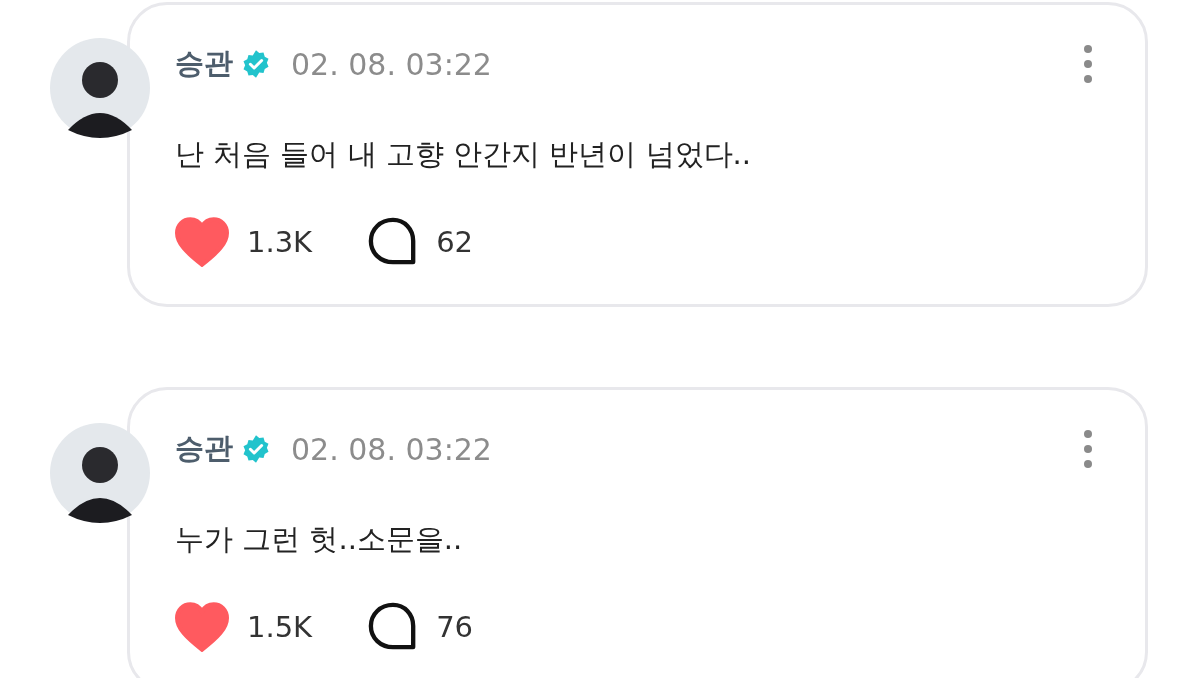 The image size is (1200, 678). I want to click on comment-count: 62, so click(455, 242).